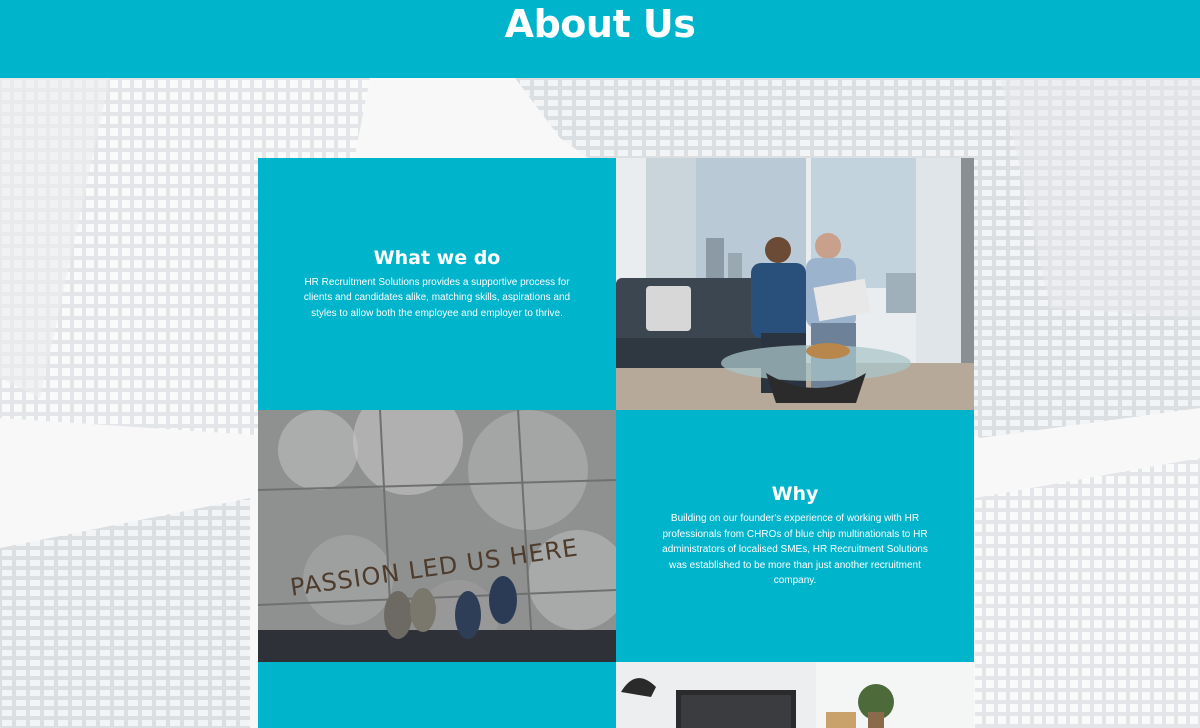 This screenshot has width=1200, height=728. What do you see at coordinates (795, 284) in the screenshot?
I see `office-meeting-photo` at bounding box center [795, 284].